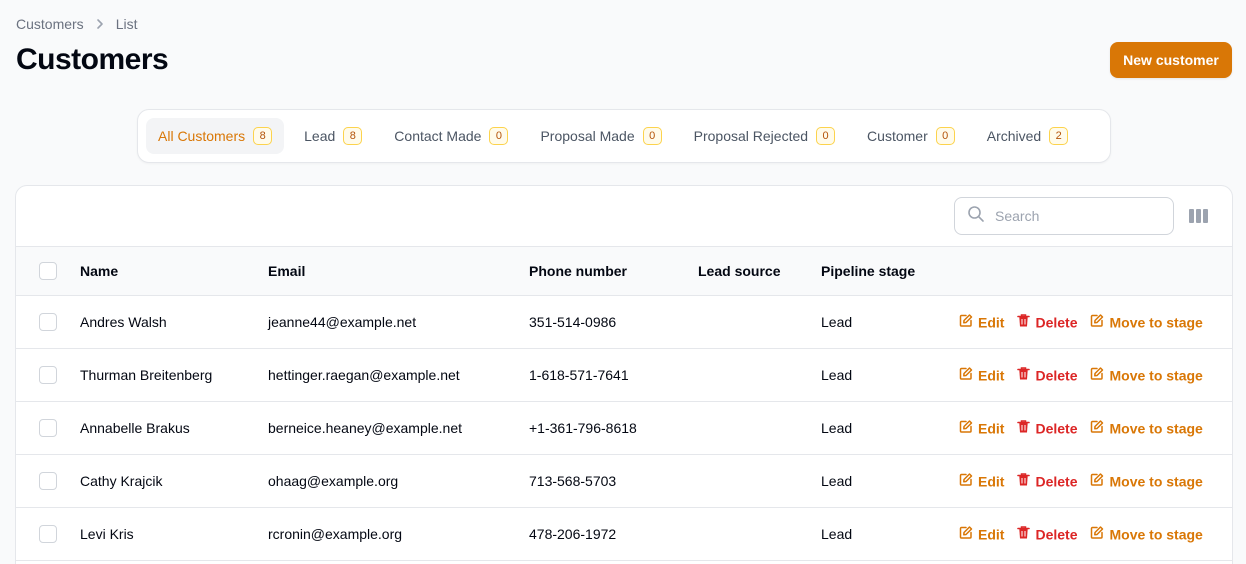  Describe the element at coordinates (579, 375) in the screenshot. I see `cell-phone: 1-618-571-7641` at that location.